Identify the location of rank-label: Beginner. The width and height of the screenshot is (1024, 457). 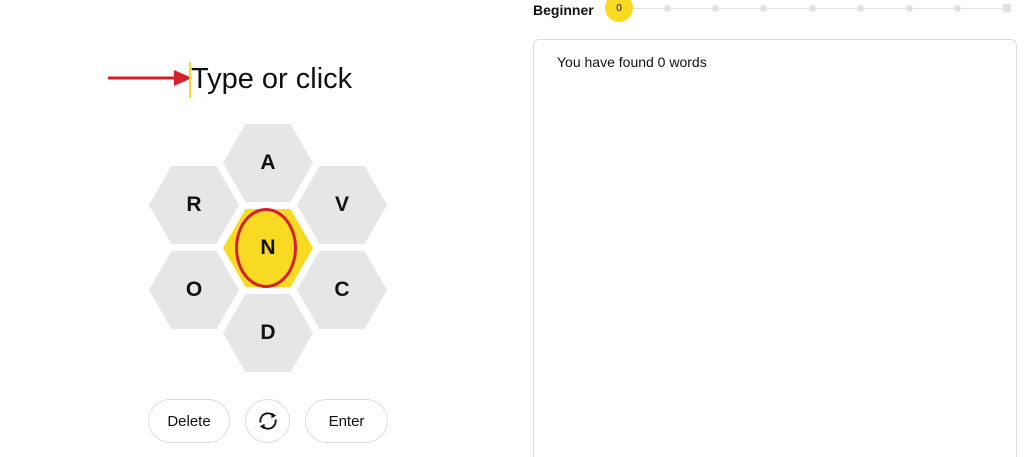
(563, 10).